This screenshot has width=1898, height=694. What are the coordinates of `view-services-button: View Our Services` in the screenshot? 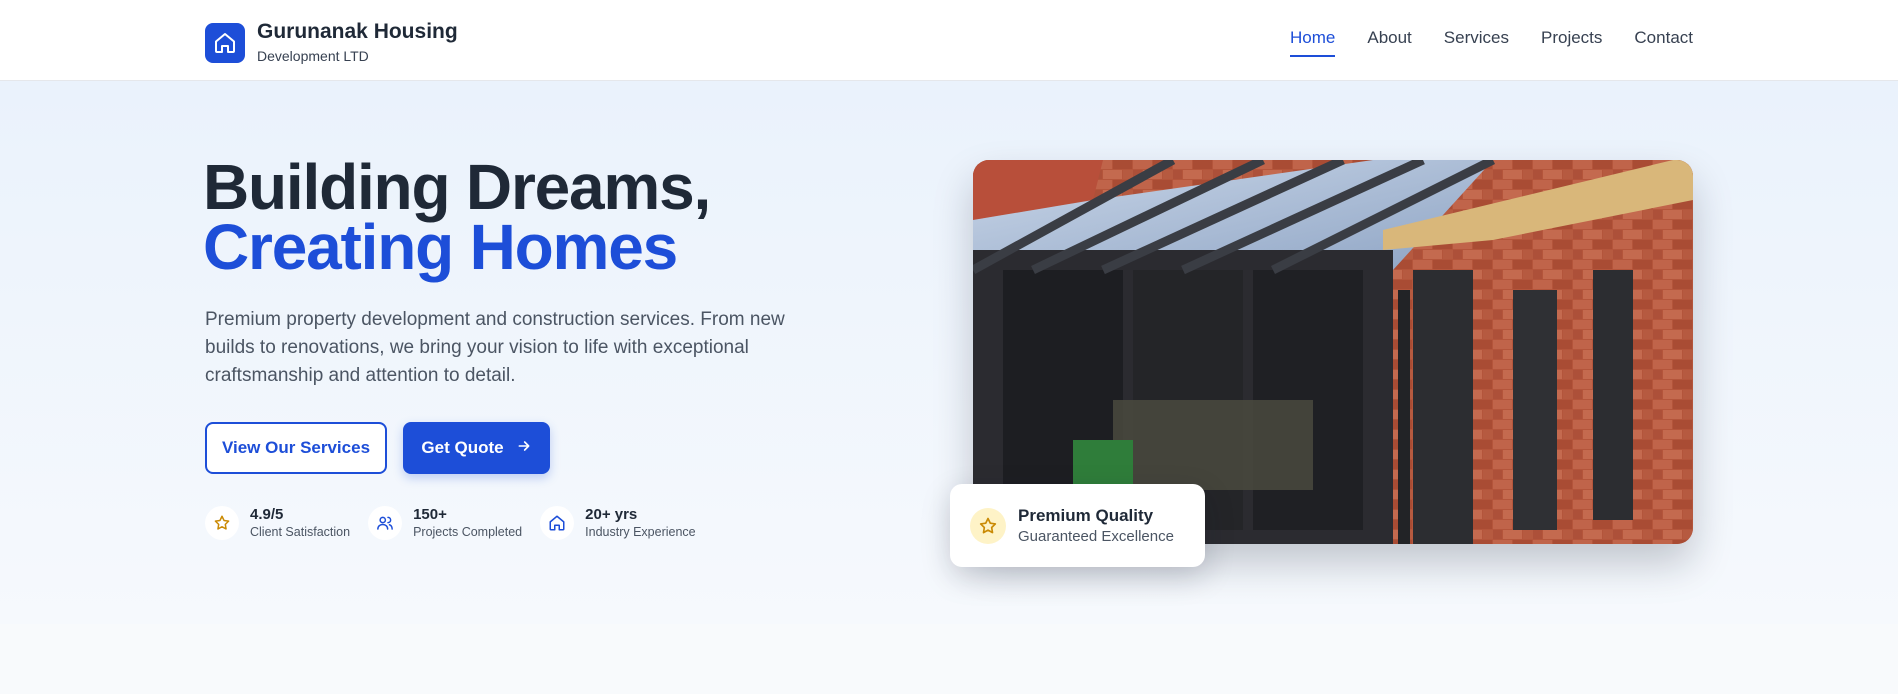 It's located at (296, 448).